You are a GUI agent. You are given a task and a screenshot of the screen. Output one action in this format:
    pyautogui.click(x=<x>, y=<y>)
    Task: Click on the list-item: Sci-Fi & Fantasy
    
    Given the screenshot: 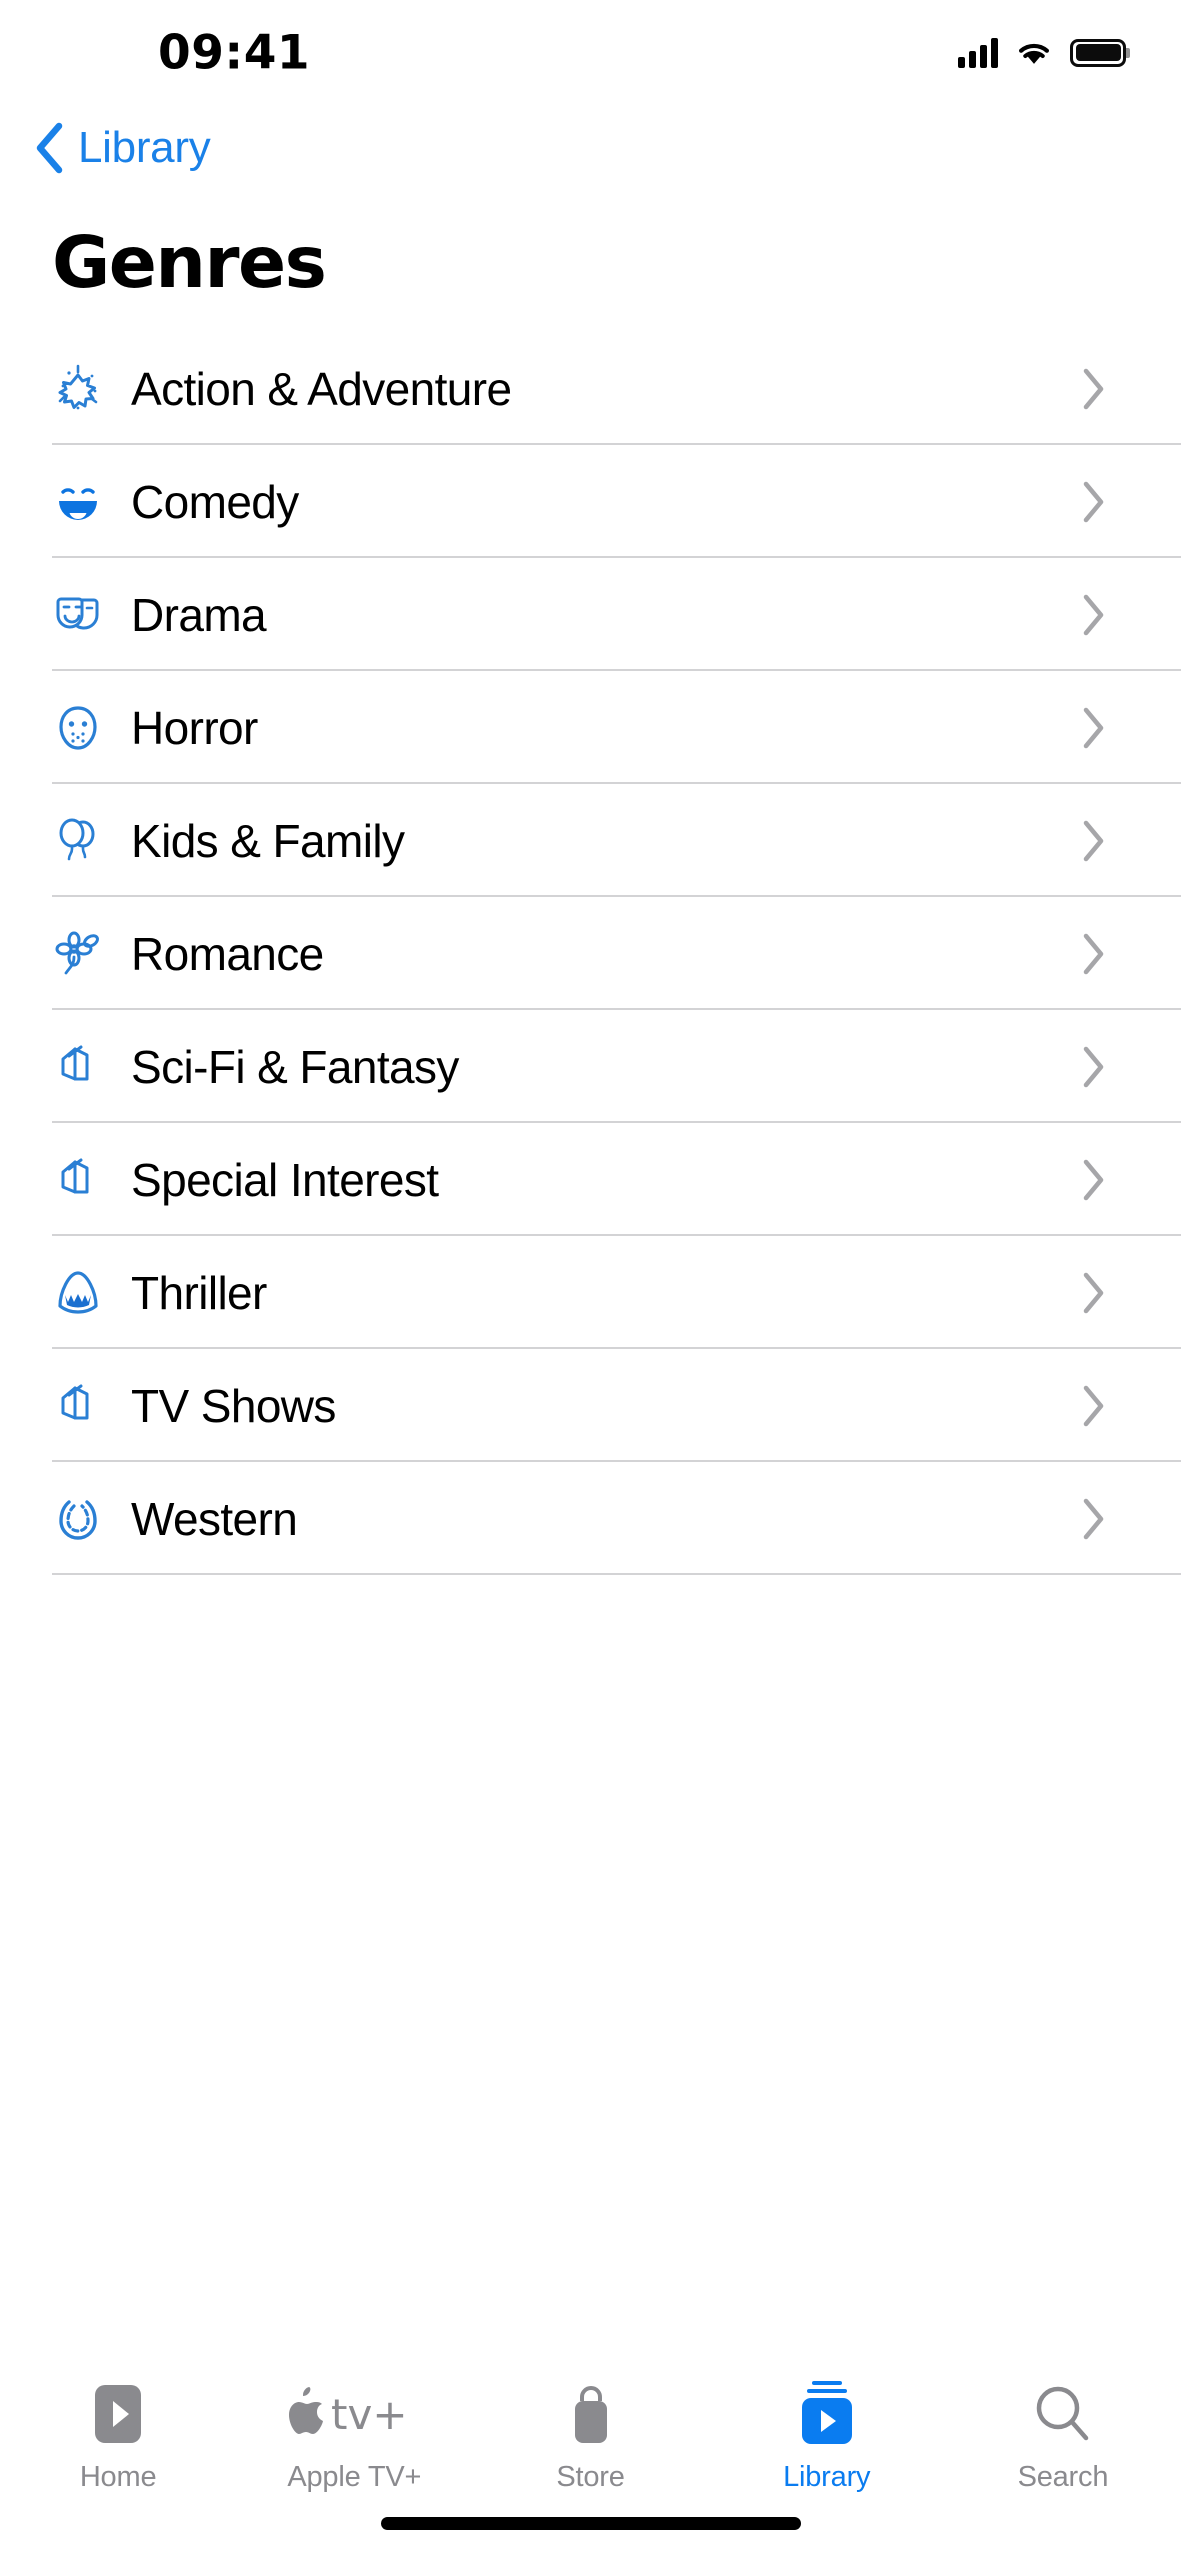 What is the action you would take?
    pyautogui.click(x=590, y=1066)
    